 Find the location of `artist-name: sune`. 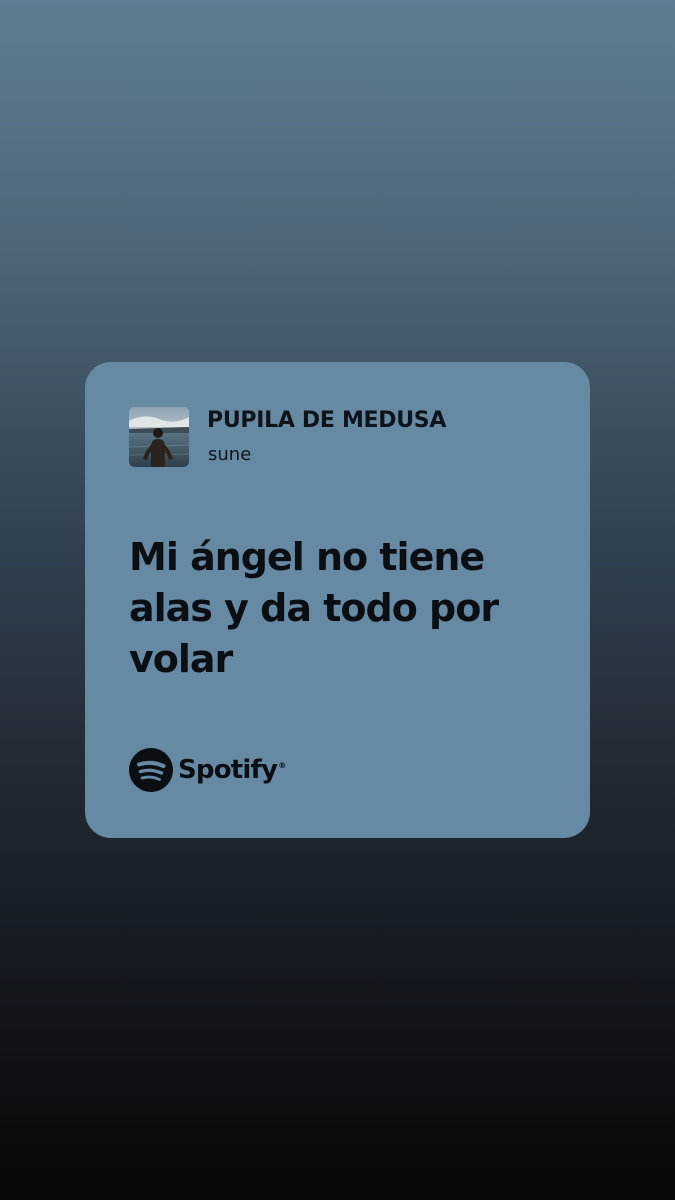

artist-name: sune is located at coordinates (230, 454).